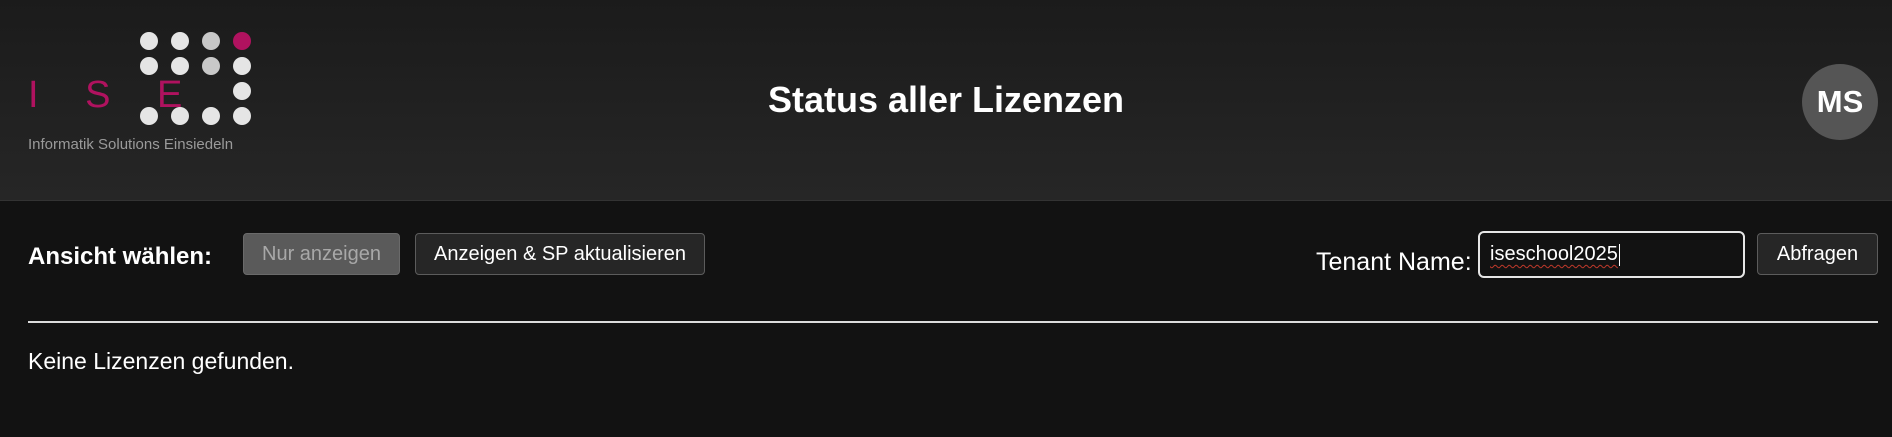 This screenshot has width=1892, height=437. What do you see at coordinates (321, 254) in the screenshot?
I see `view-only-button: Nur anzeigen` at bounding box center [321, 254].